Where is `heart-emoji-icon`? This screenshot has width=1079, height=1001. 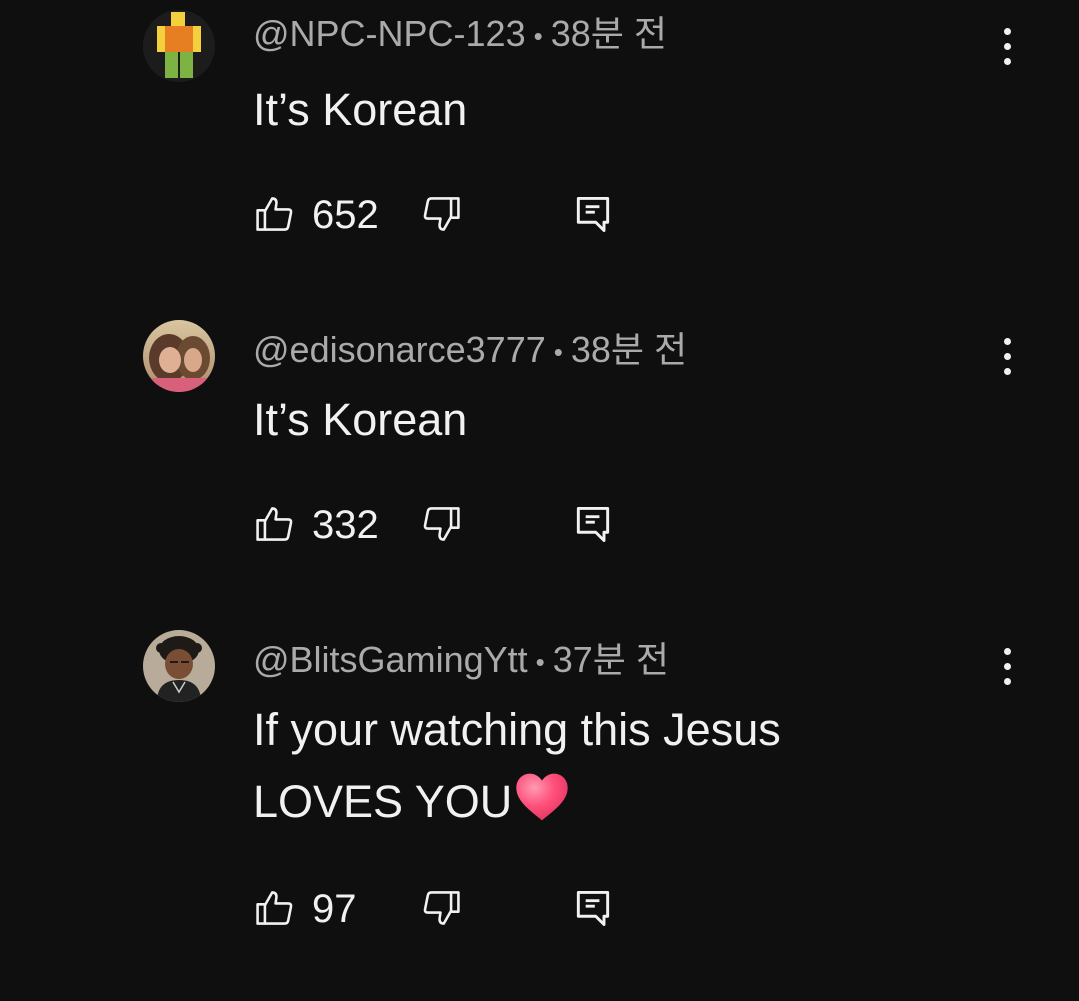 heart-emoji-icon is located at coordinates (542, 797).